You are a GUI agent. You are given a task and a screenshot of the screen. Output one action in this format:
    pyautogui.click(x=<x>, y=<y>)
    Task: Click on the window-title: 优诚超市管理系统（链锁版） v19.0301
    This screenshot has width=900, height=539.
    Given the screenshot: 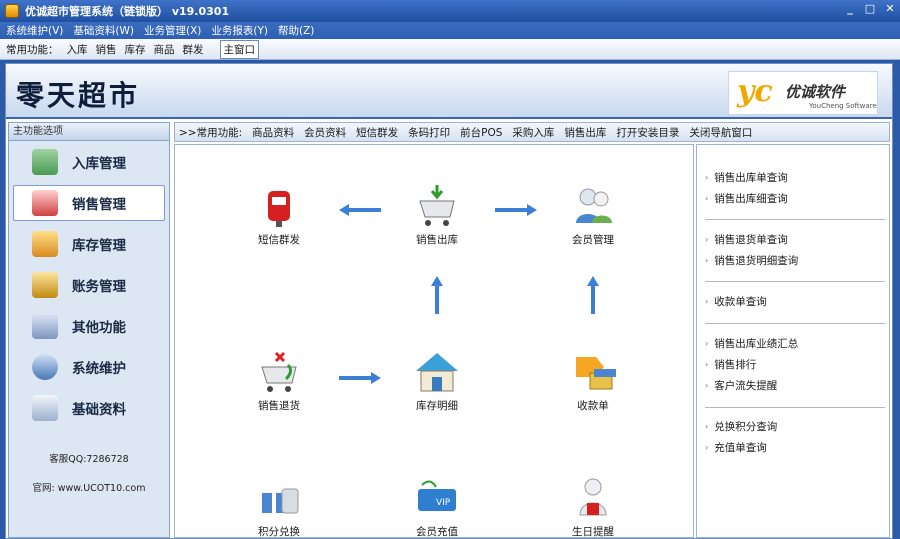 What is the action you would take?
    pyautogui.click(x=127, y=11)
    